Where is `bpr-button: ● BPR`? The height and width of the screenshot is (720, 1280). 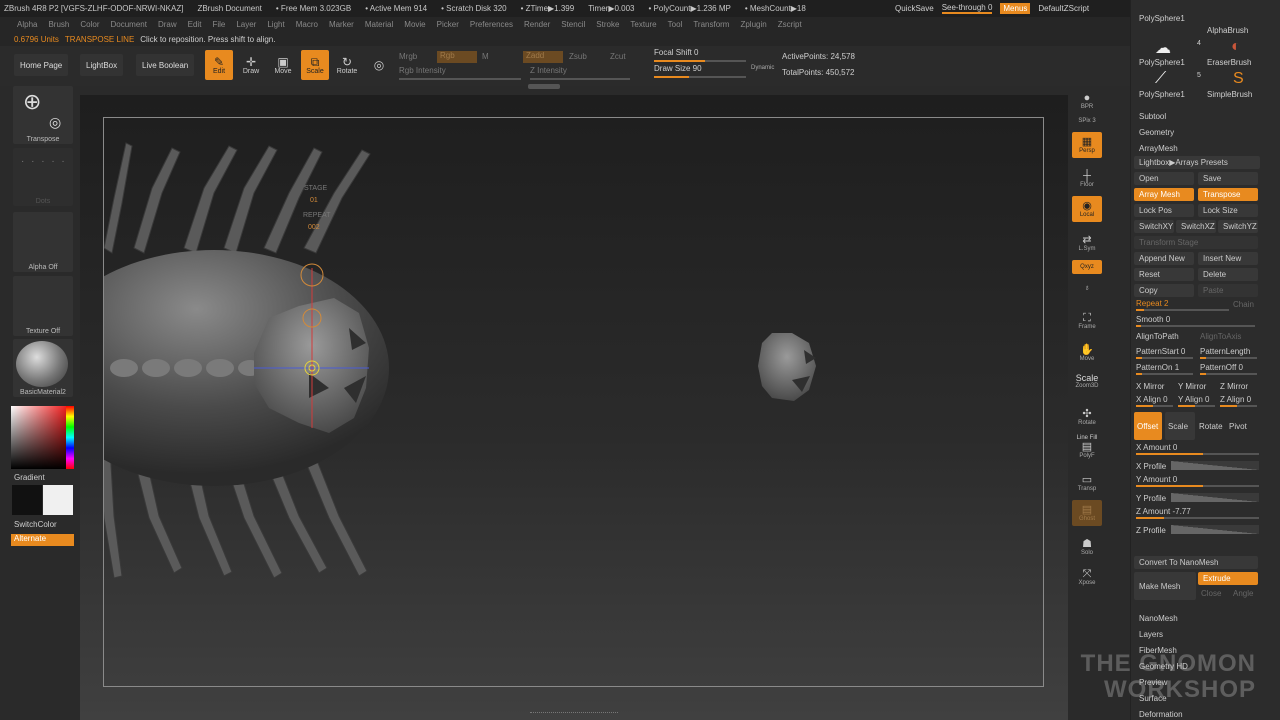 bpr-button: ● BPR is located at coordinates (1087, 101).